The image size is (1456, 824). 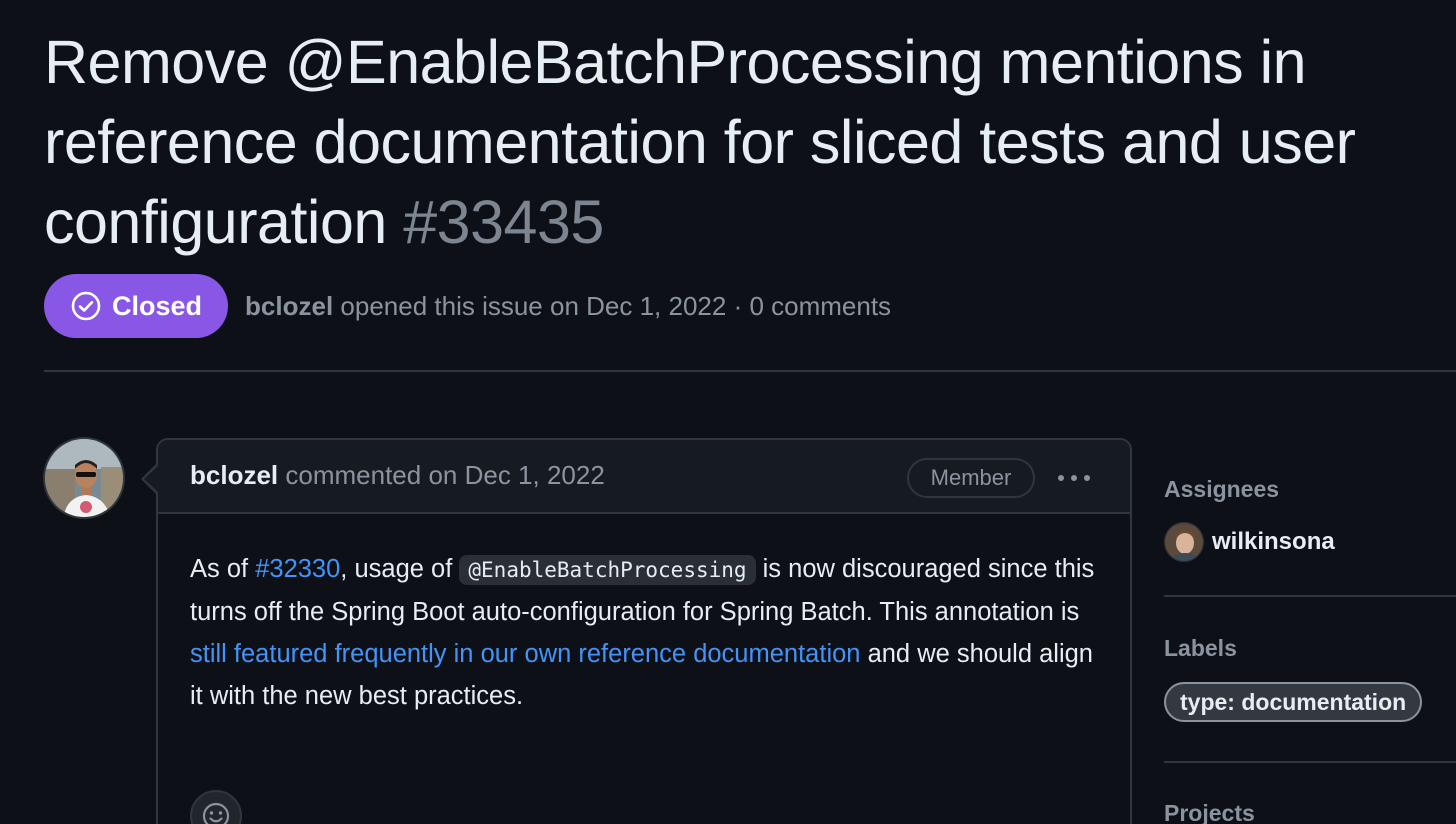 What do you see at coordinates (223, 569) in the screenshot?
I see `body-text-1: As of` at bounding box center [223, 569].